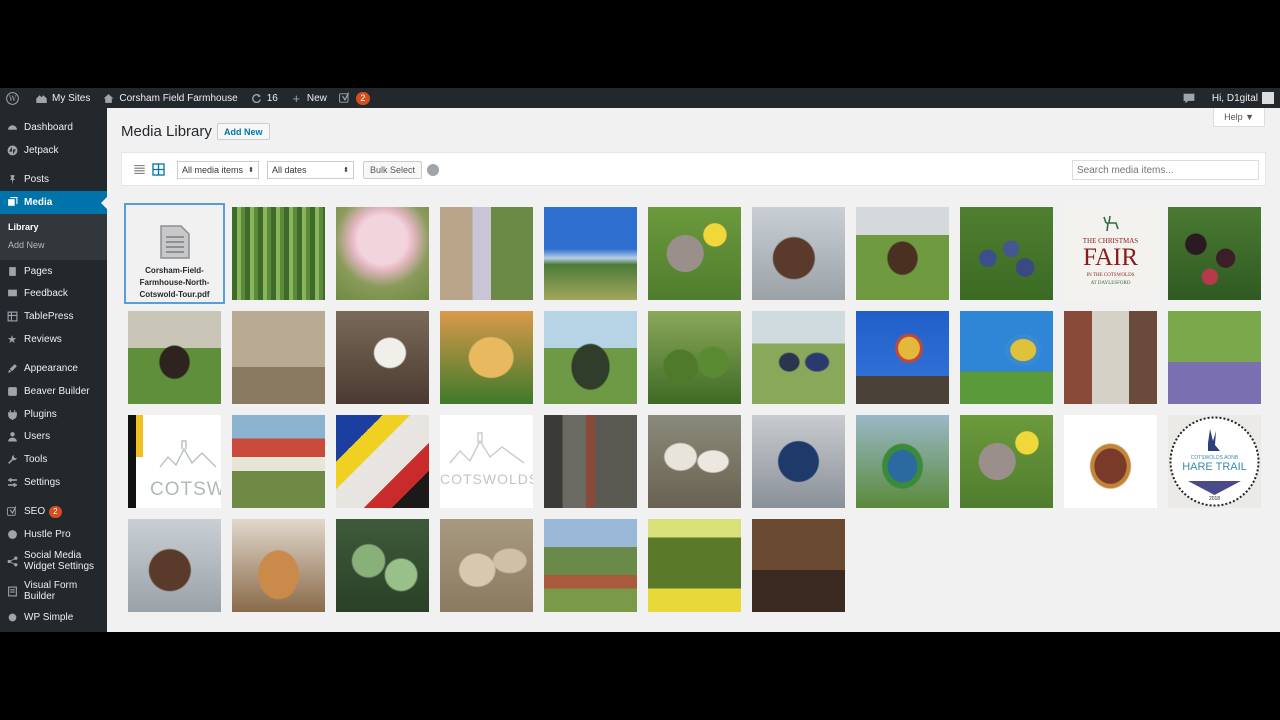 The width and height of the screenshot is (1280, 720). I want to click on sidebar-item-plugins: Plugins, so click(53, 414).